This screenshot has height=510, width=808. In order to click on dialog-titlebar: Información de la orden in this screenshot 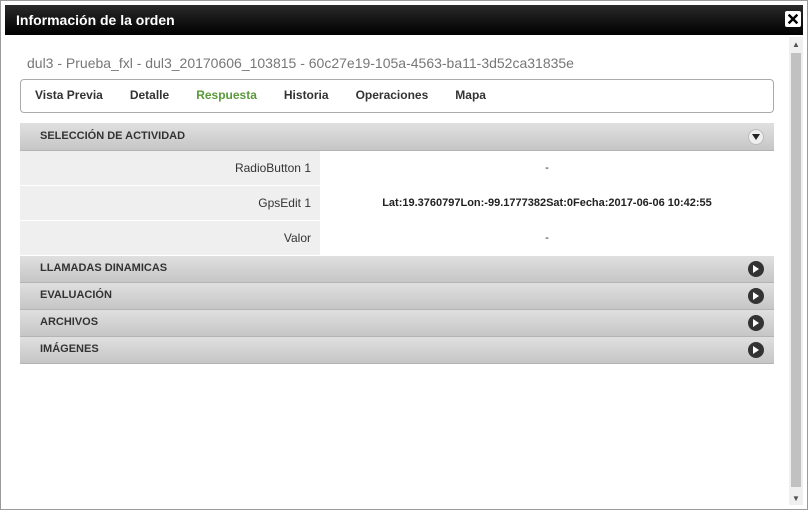, I will do `click(404, 20)`.